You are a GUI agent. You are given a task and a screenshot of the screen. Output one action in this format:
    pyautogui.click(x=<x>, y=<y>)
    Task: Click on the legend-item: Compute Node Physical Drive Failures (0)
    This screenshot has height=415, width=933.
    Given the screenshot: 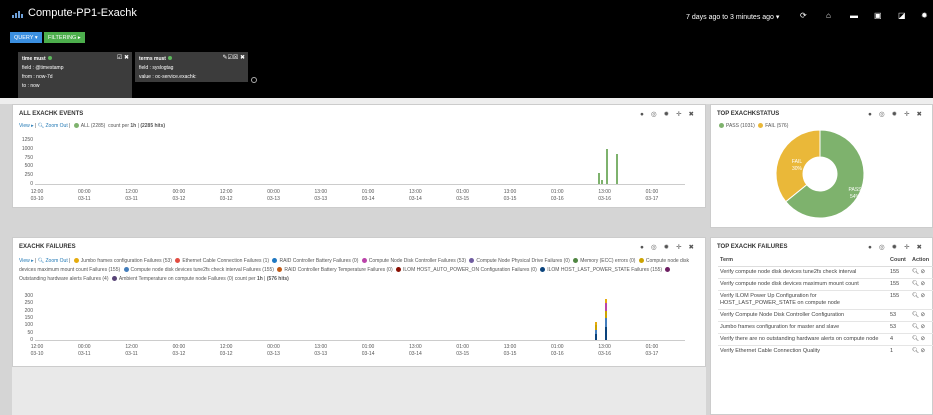 What is the action you would take?
    pyautogui.click(x=522, y=261)
    